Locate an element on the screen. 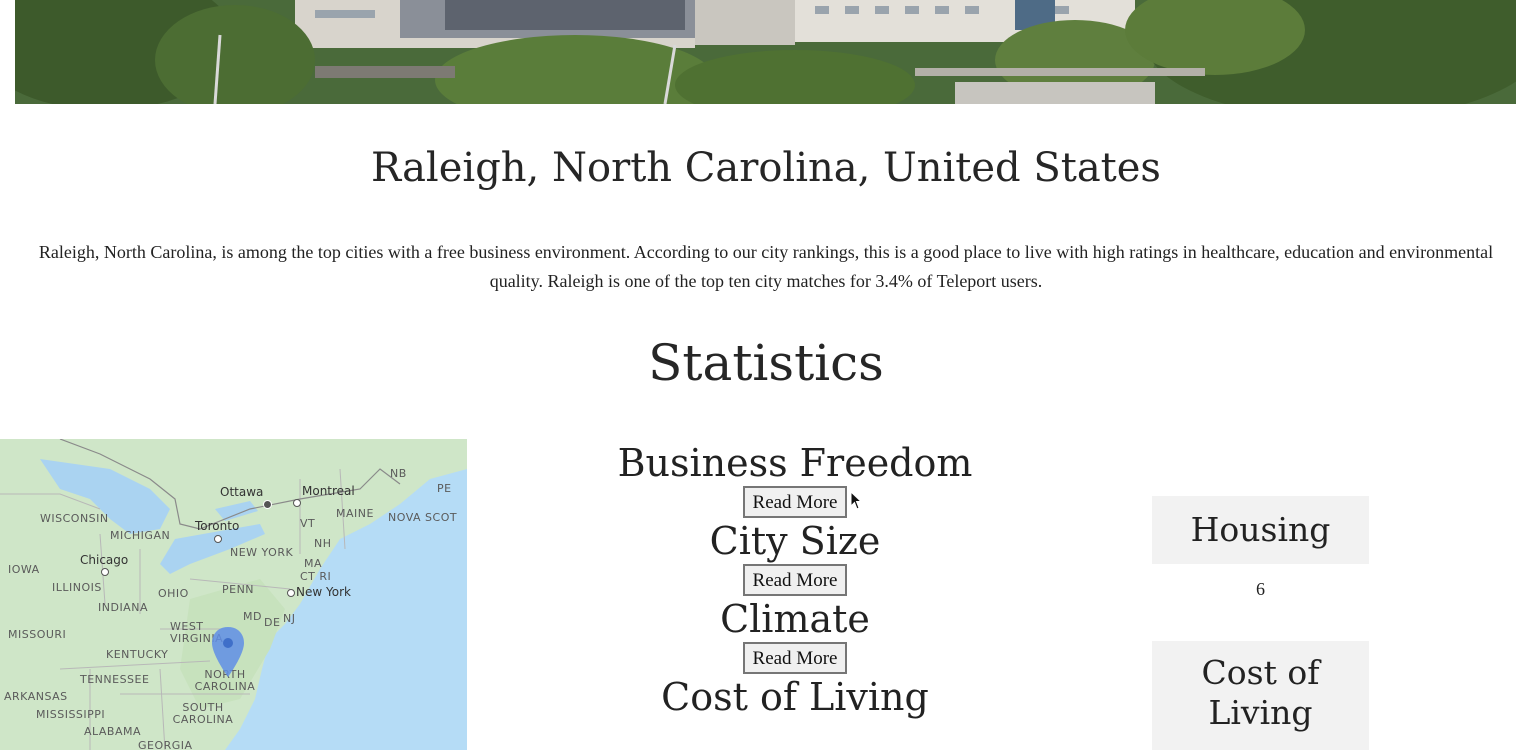 This screenshot has height=750, width=1532. category-title: Business Freedom is located at coordinates (795, 463).